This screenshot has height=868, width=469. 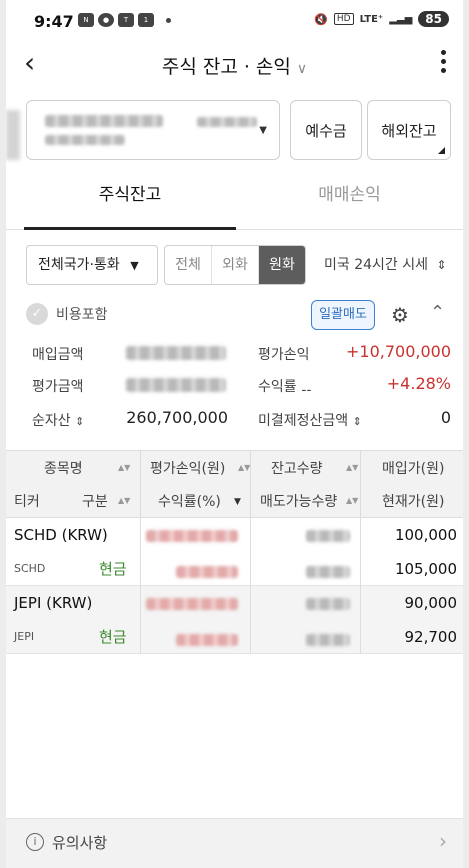 I want to click on unsettled-label-text: 미결제정산금액, so click(x=303, y=421).